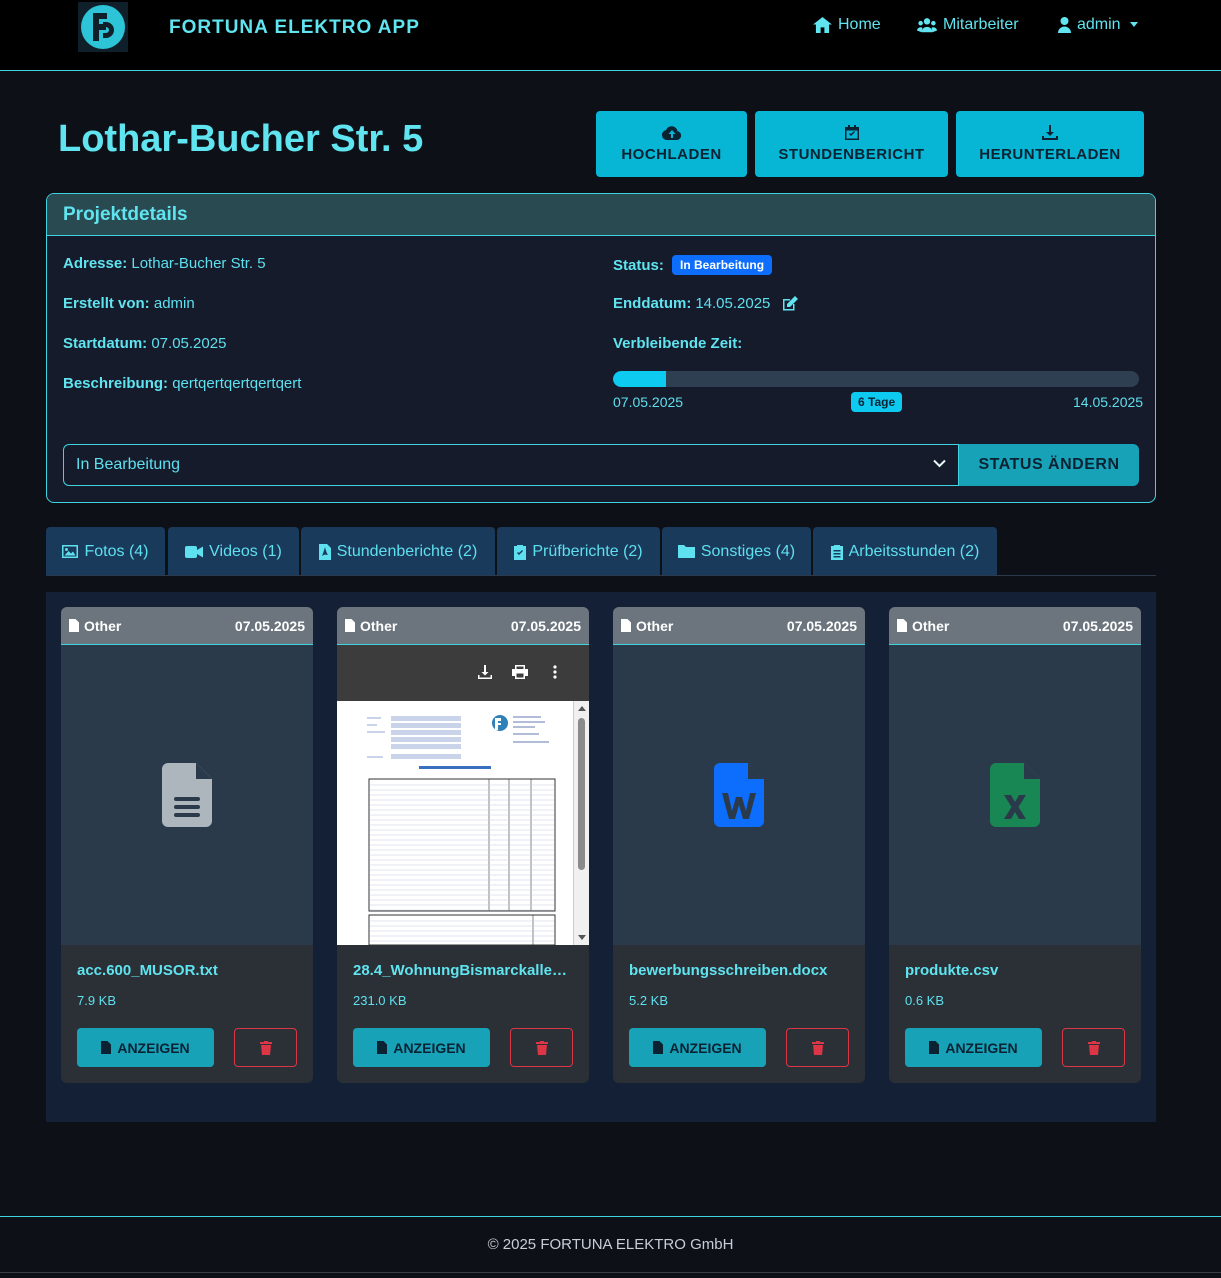 The height and width of the screenshot is (1278, 1221). I want to click on nav-home: Home, so click(847, 25).